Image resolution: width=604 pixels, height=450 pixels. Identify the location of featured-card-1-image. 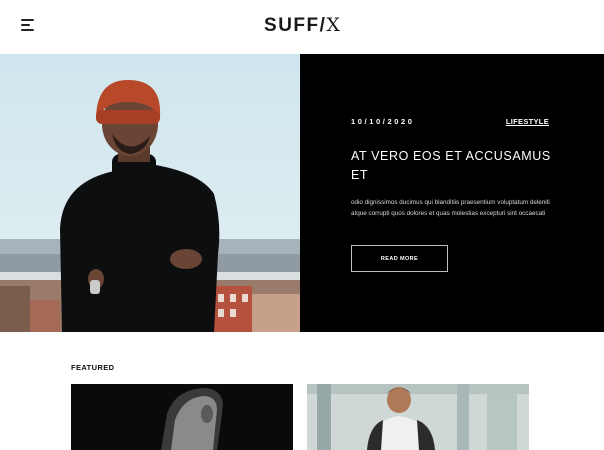
(182, 417).